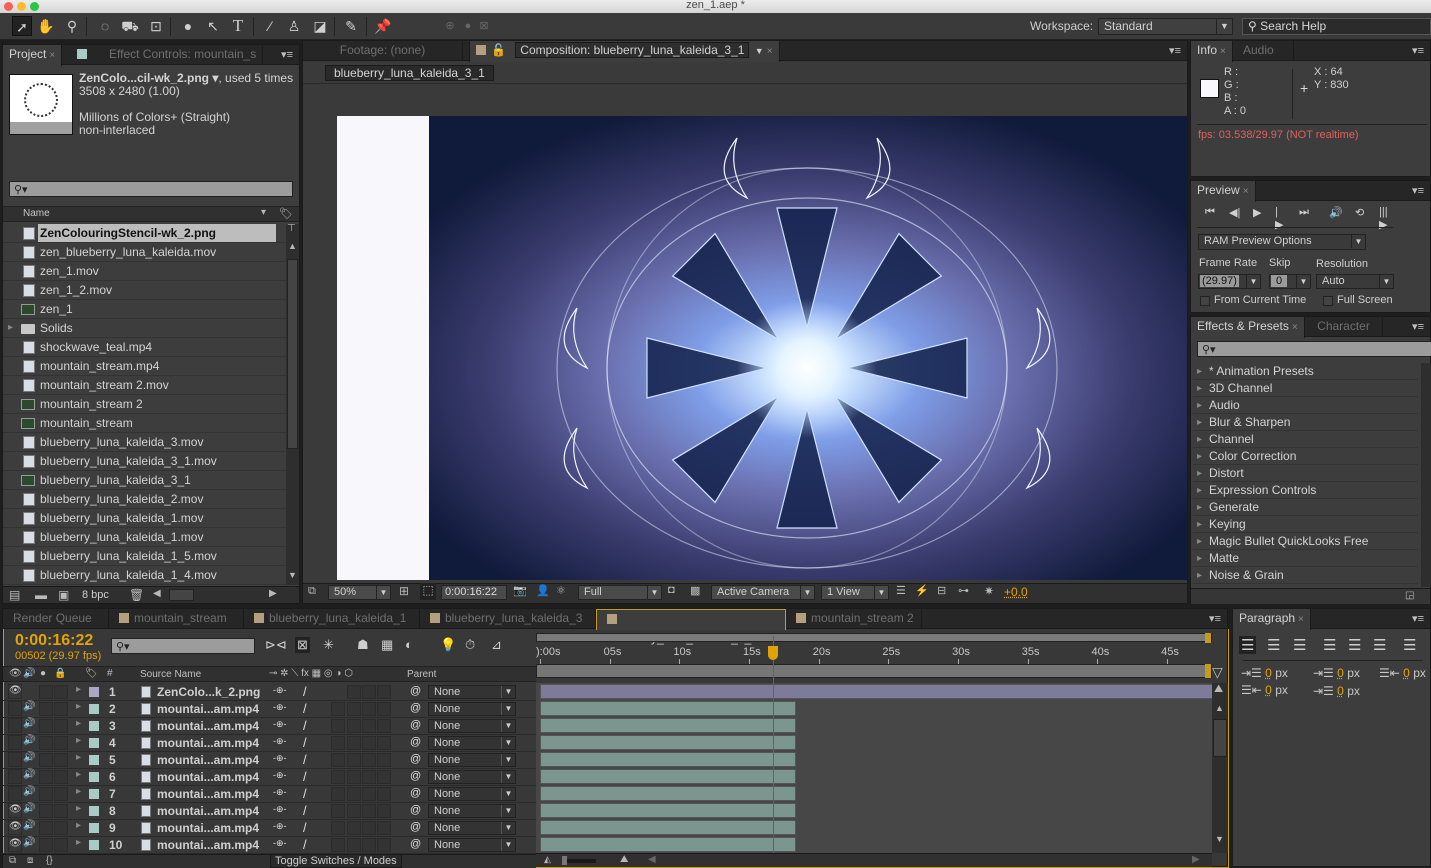 The height and width of the screenshot is (868, 1431). Describe the element at coordinates (1305, 371) in the screenshot. I see `effects-category: * Animation Presets` at that location.